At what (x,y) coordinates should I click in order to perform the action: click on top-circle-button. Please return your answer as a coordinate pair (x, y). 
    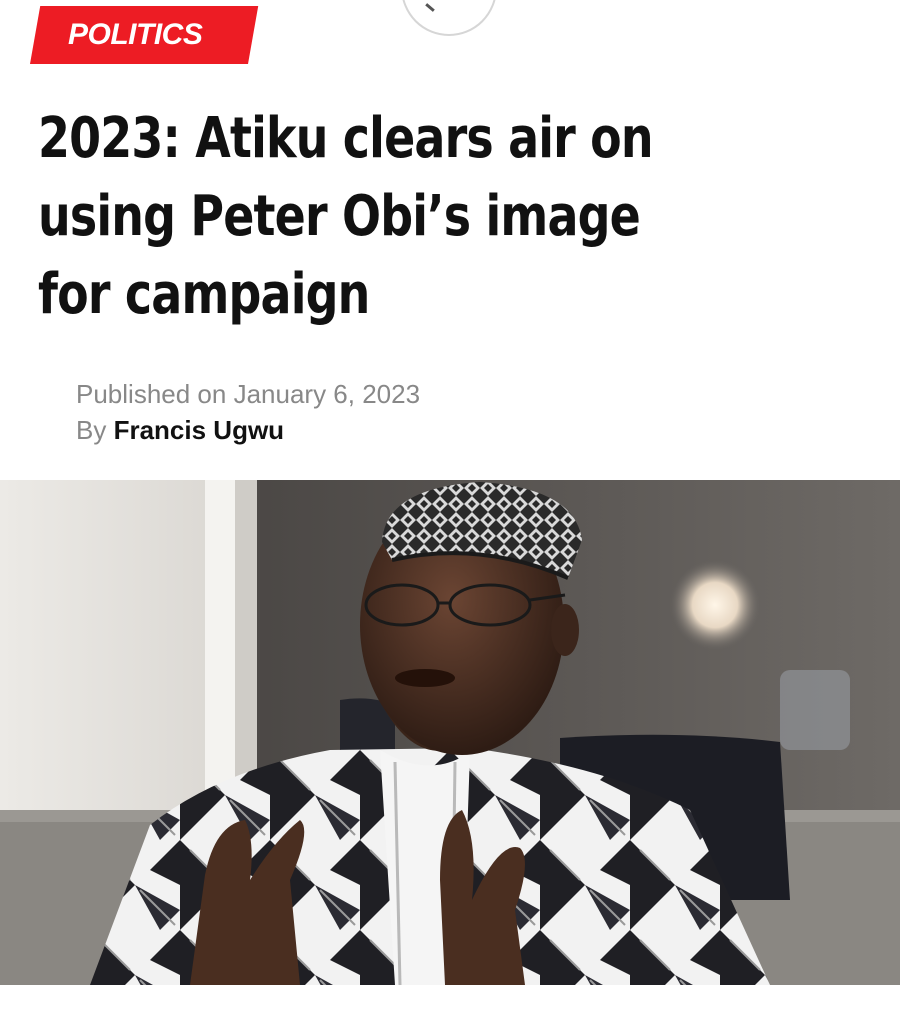
    Looking at the image, I should click on (449, 18).